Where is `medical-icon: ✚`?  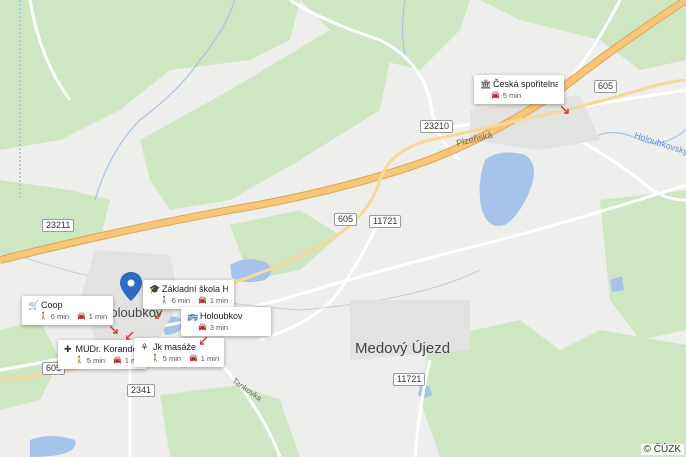
medical-icon: ✚ is located at coordinates (68, 349).